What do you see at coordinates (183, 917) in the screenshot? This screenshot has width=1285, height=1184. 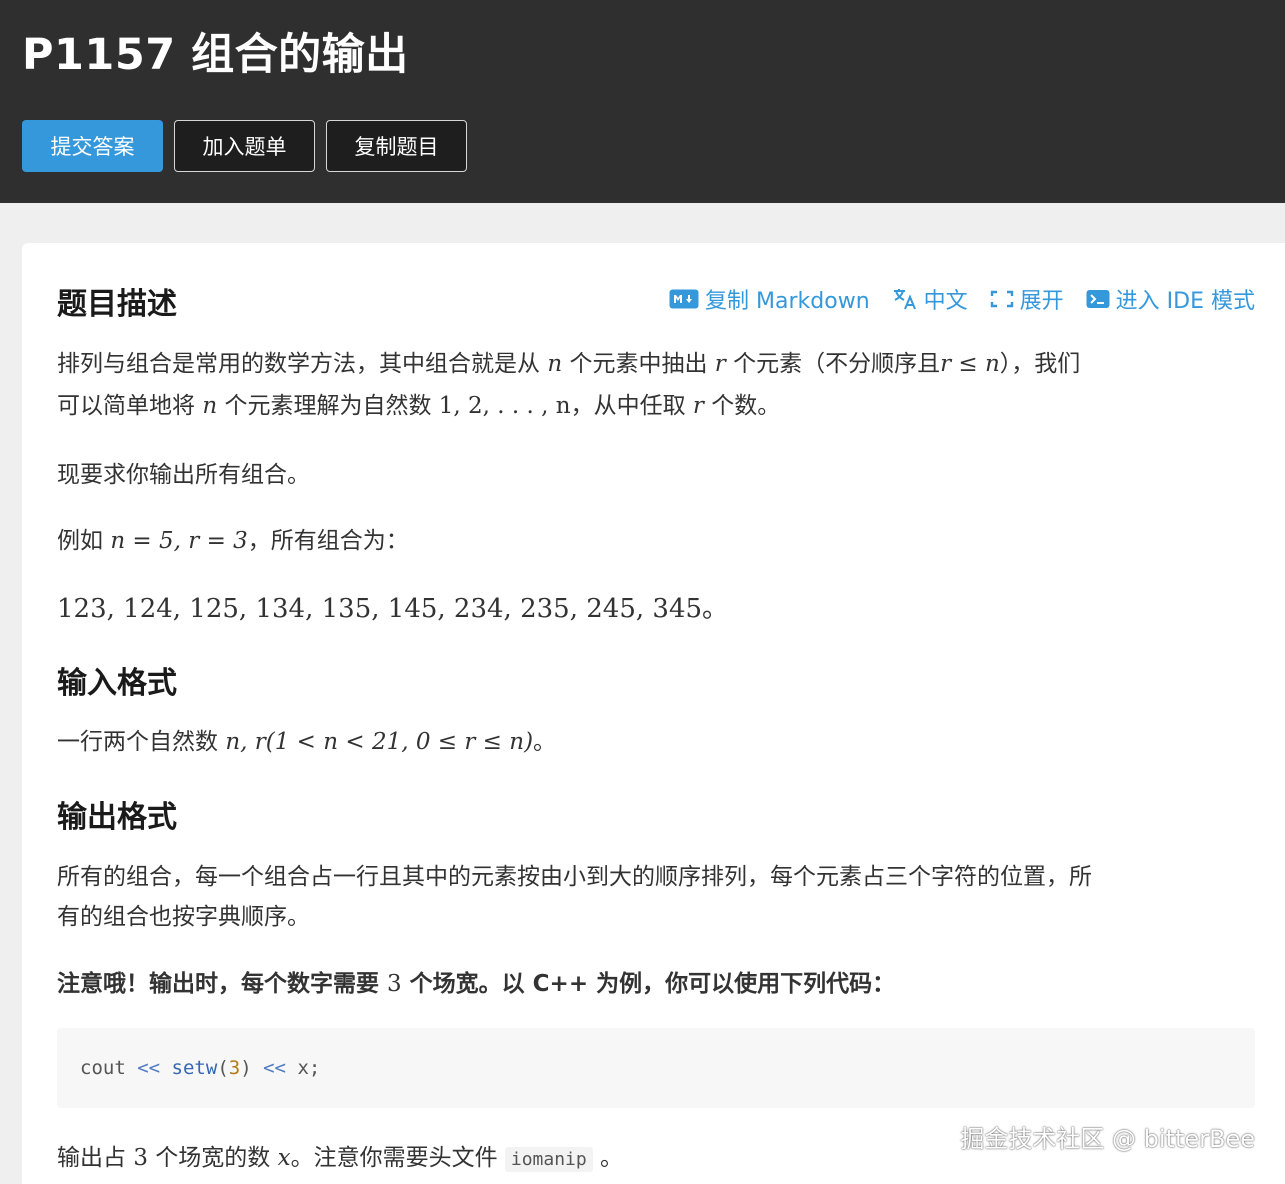 I see `output-format-line-2: 有的组合也按字典顺序。` at bounding box center [183, 917].